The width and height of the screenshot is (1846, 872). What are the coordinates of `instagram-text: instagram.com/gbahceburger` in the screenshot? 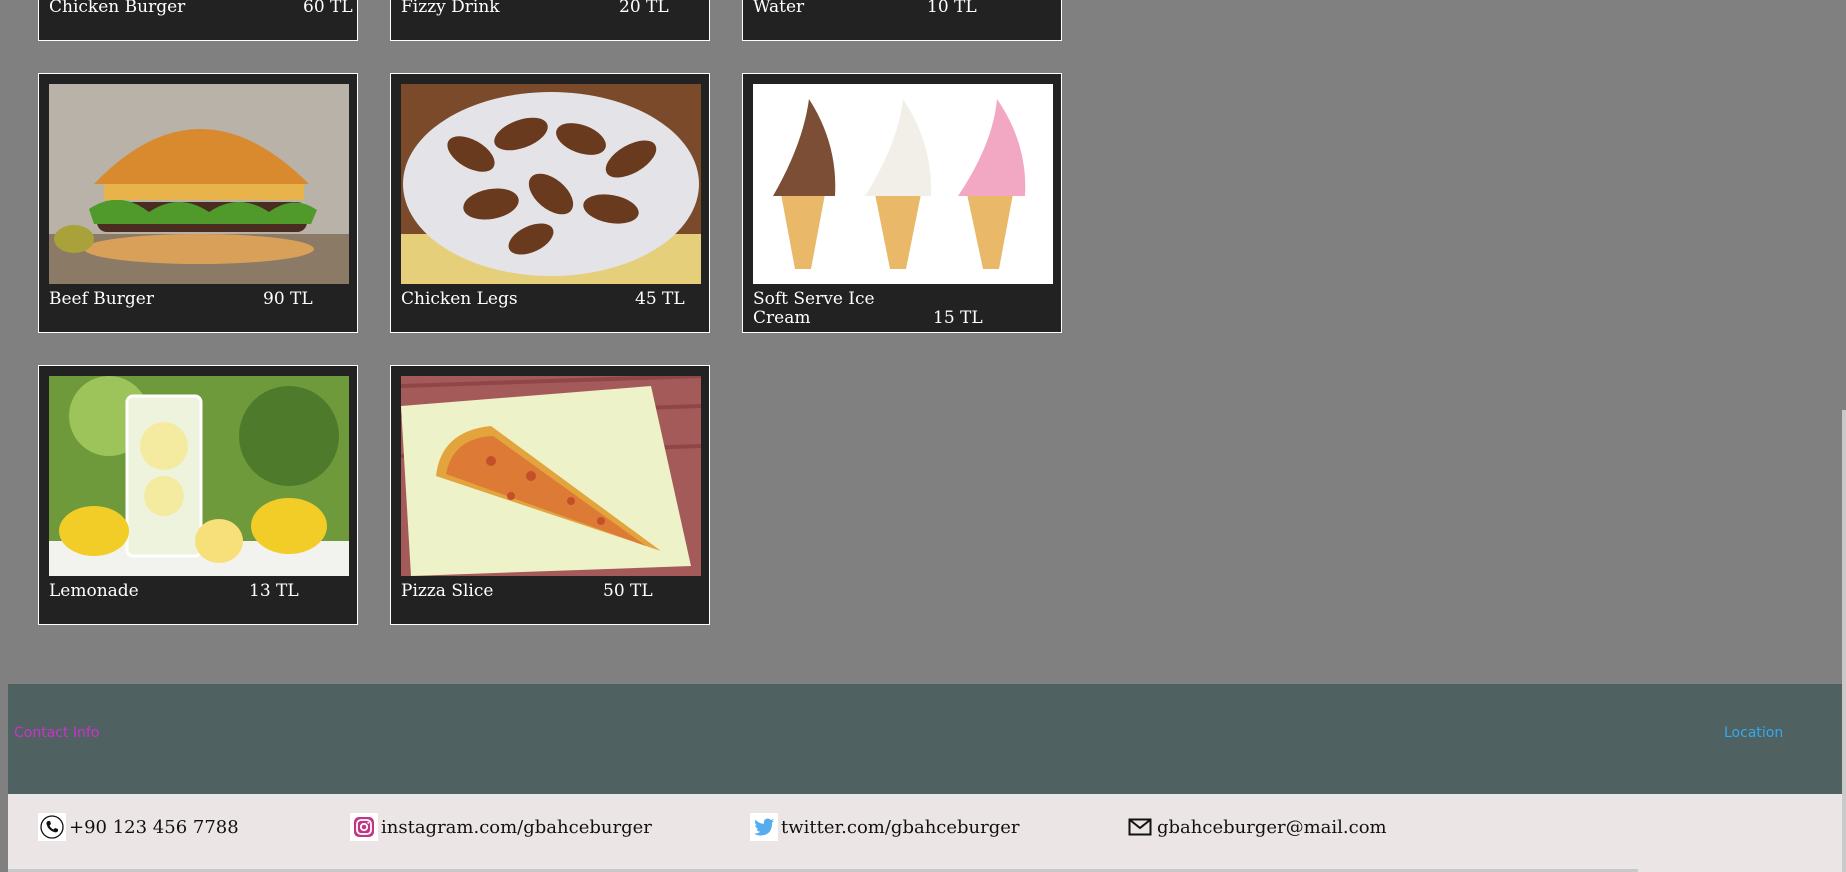 It's located at (516, 827).